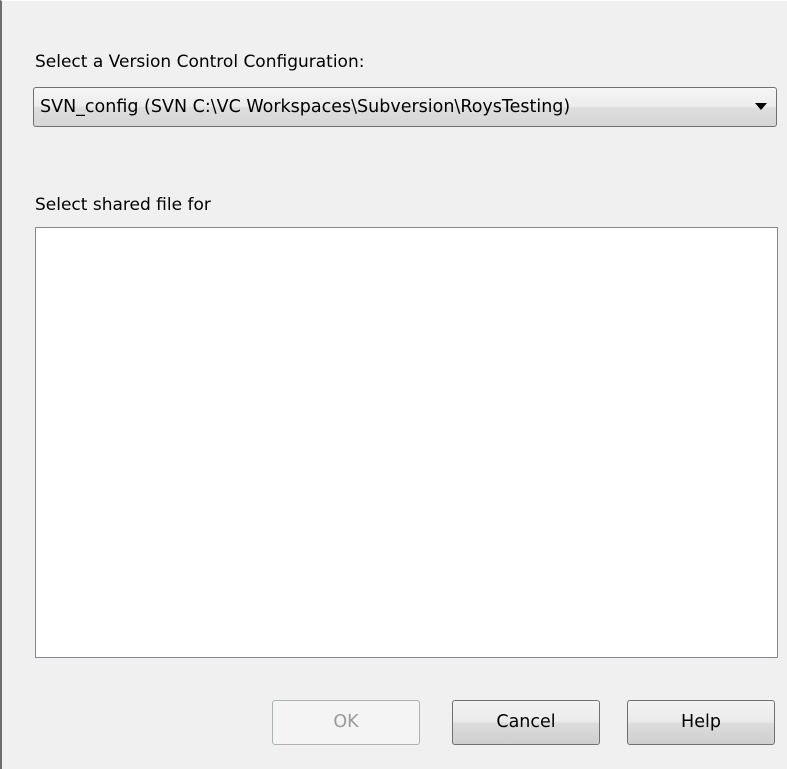 This screenshot has height=769, width=787. Describe the element at coordinates (761, 106) in the screenshot. I see `chevron-down-icon` at that location.